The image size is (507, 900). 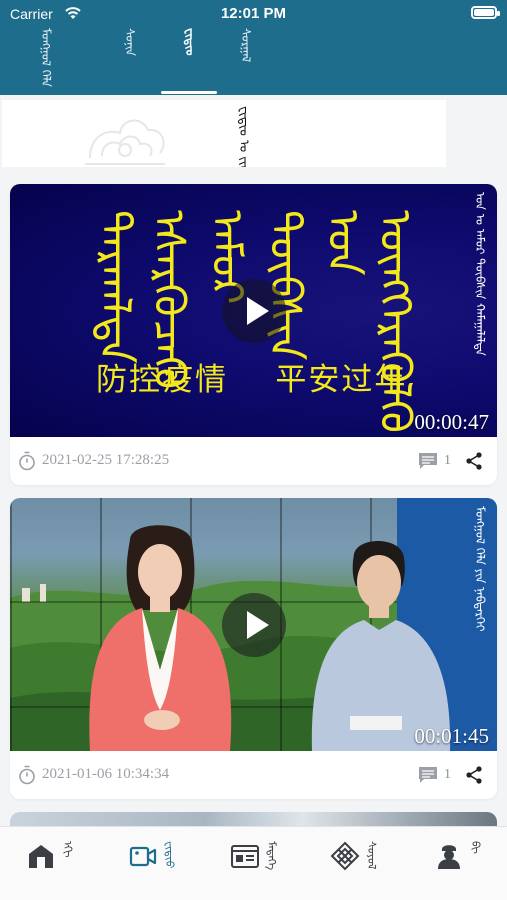 I want to click on home-icon, so click(x=41, y=856).